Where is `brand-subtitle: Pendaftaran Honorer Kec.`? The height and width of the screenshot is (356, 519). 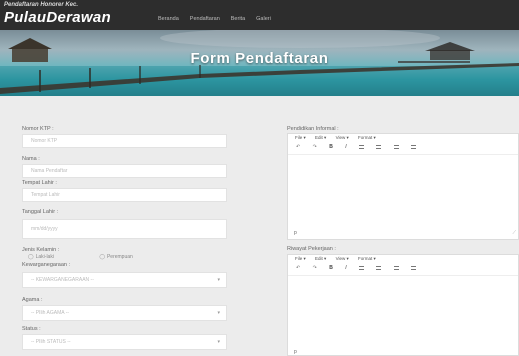 brand-subtitle: Pendaftaran Honorer Kec. is located at coordinates (41, 5).